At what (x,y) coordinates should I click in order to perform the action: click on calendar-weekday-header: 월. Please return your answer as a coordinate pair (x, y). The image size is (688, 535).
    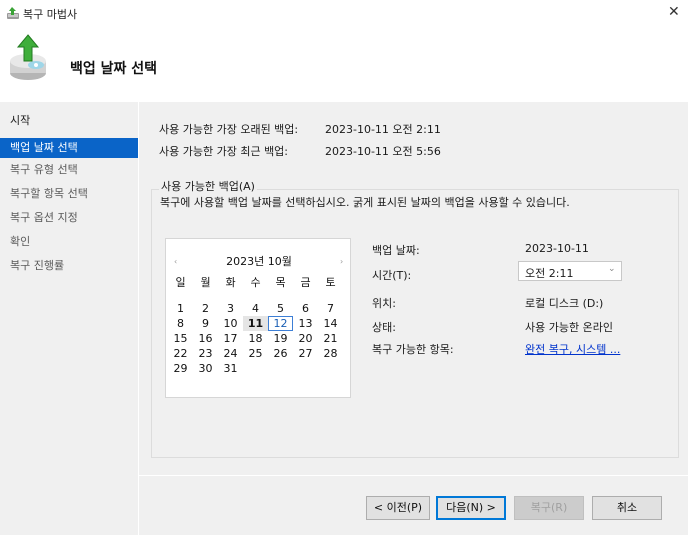
    Looking at the image, I should click on (205, 282).